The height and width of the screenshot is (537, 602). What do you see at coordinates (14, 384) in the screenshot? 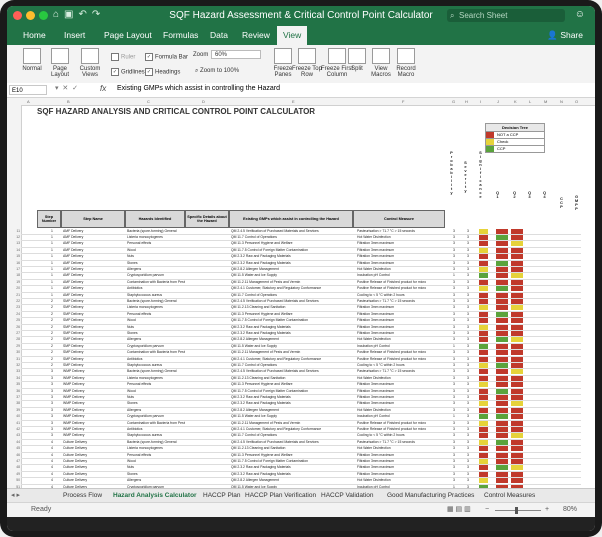
I see `row-number: 35` at bounding box center [14, 384].